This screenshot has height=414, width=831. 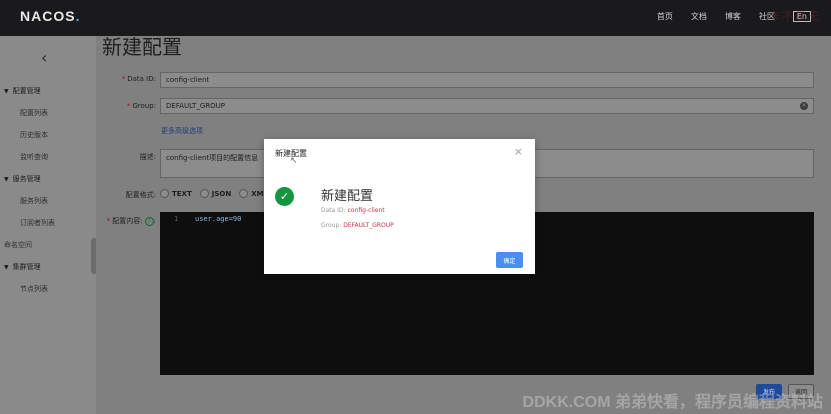 What do you see at coordinates (218, 219) in the screenshot?
I see `code-line: user.age=90` at bounding box center [218, 219].